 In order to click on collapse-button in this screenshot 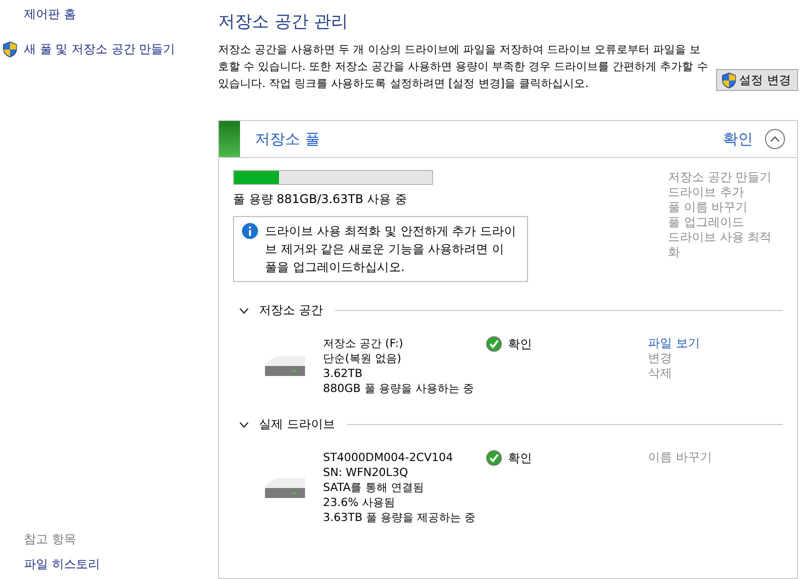, I will do `click(774, 139)`.